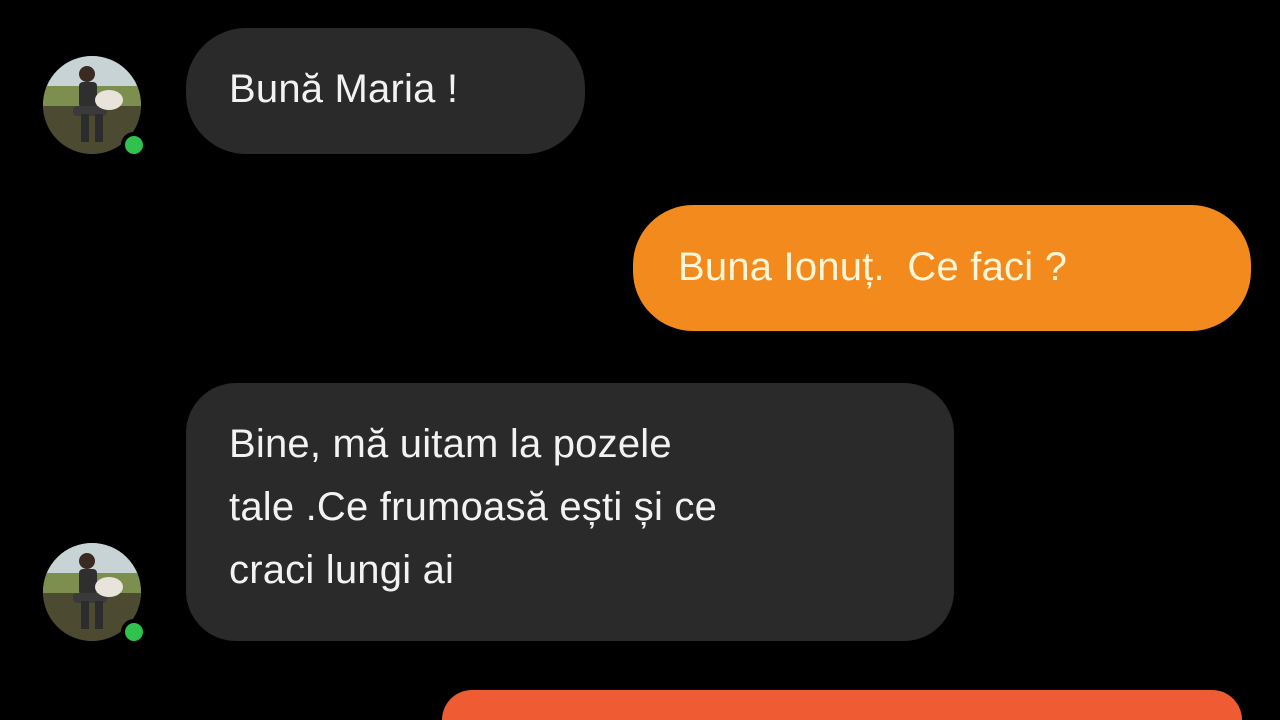 Image resolution: width=1280 pixels, height=720 pixels. Describe the element at coordinates (873, 267) in the screenshot. I see `message-text: Buna Ionuț. Ce faci ?` at that location.